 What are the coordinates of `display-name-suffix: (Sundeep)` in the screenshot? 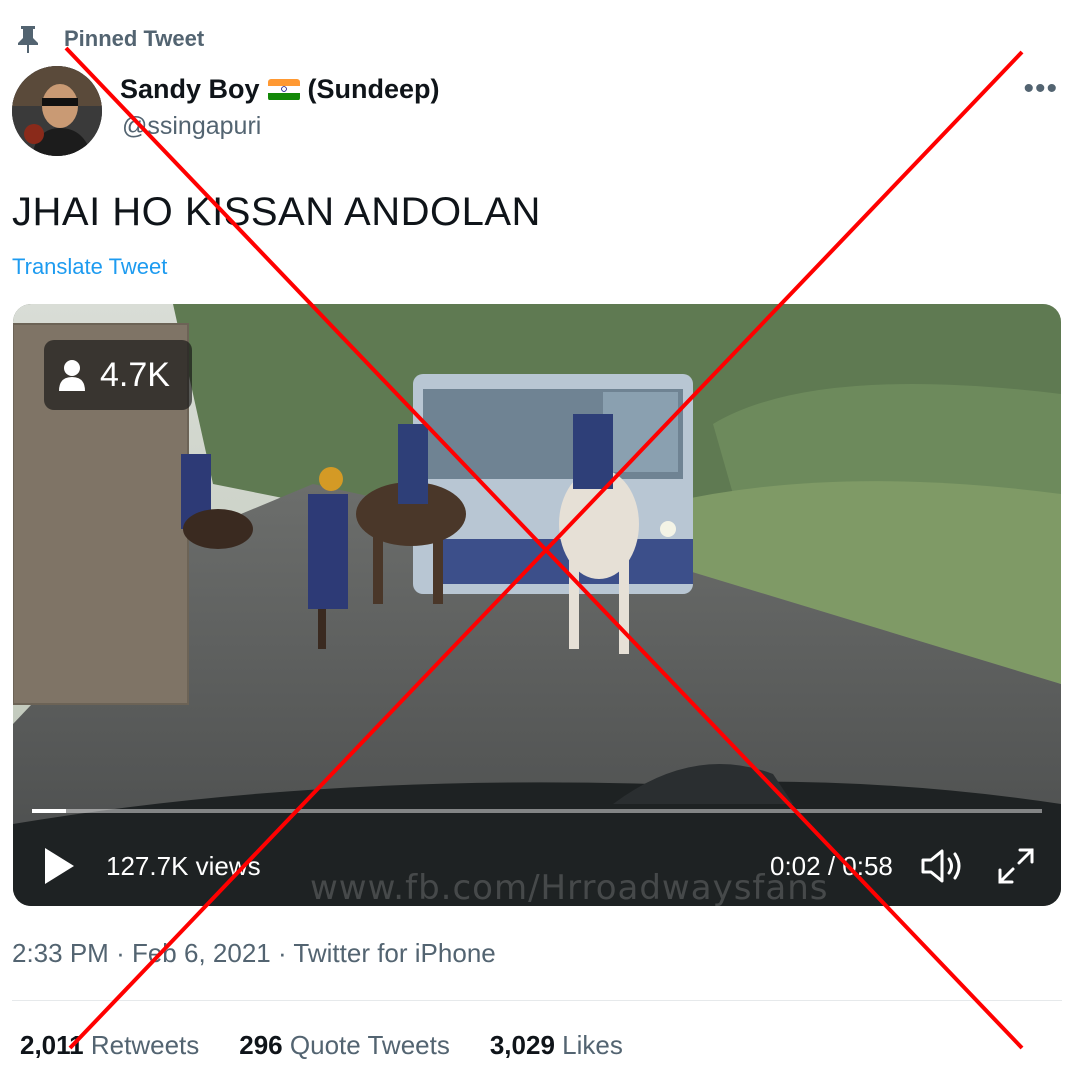 It's located at (373, 89).